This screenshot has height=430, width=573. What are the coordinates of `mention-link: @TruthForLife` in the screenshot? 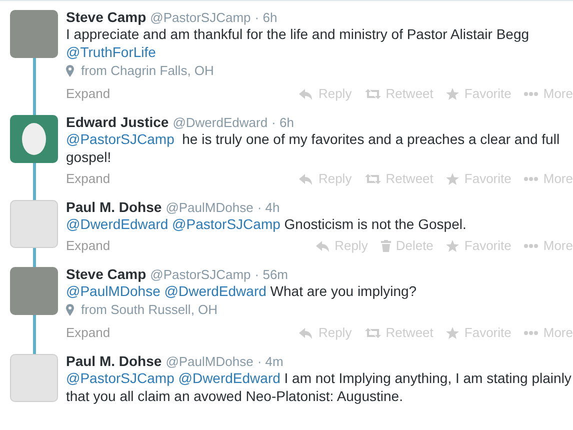 It's located at (111, 52).